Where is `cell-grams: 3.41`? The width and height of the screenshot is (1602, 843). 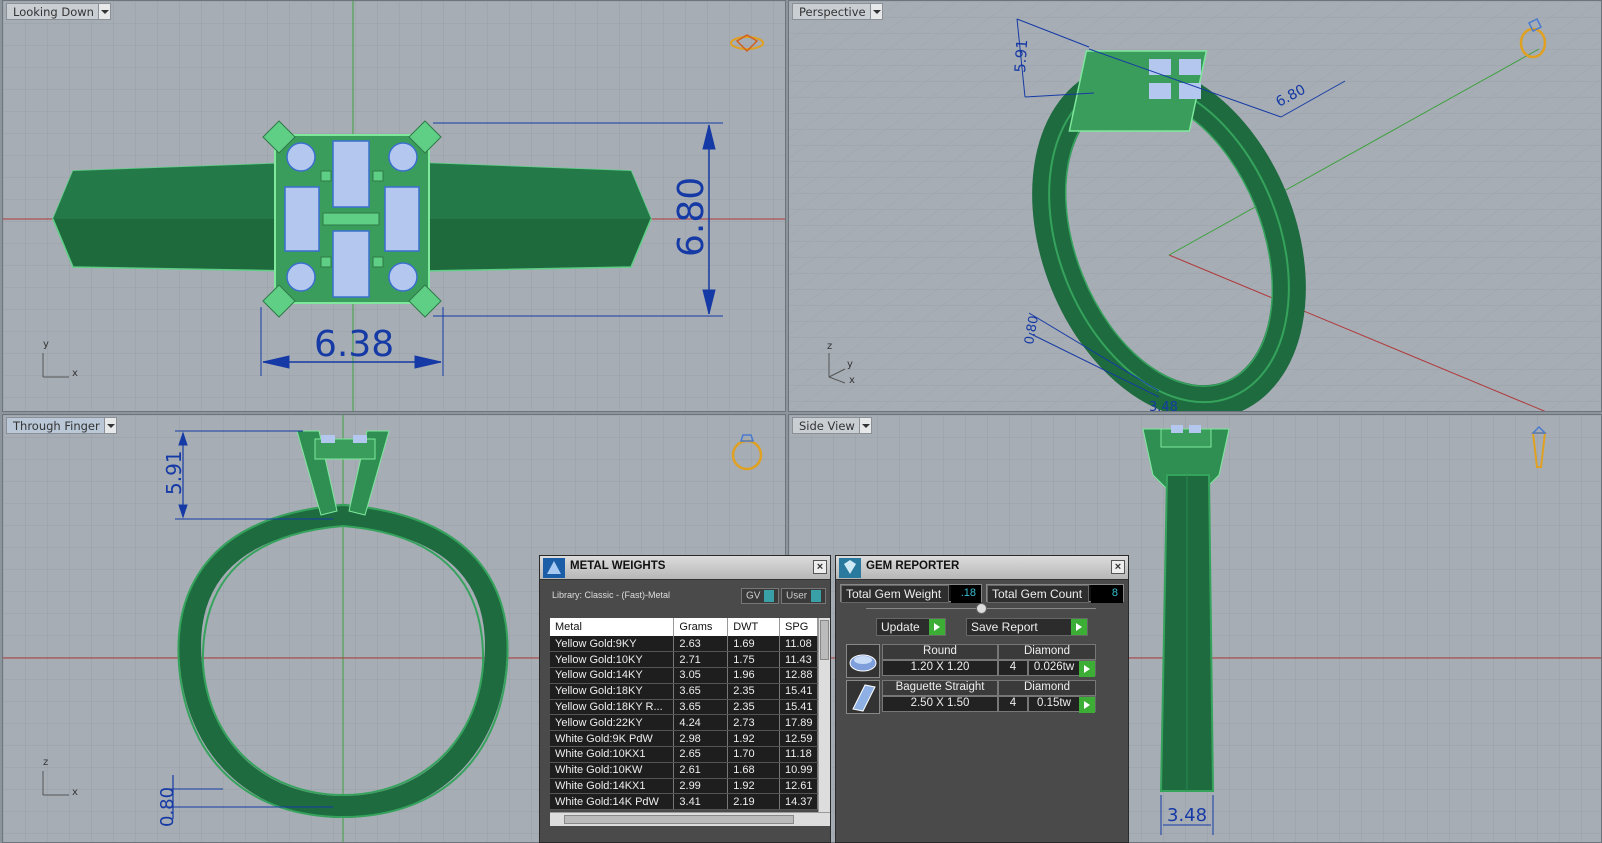 cell-grams: 3.41 is located at coordinates (701, 802).